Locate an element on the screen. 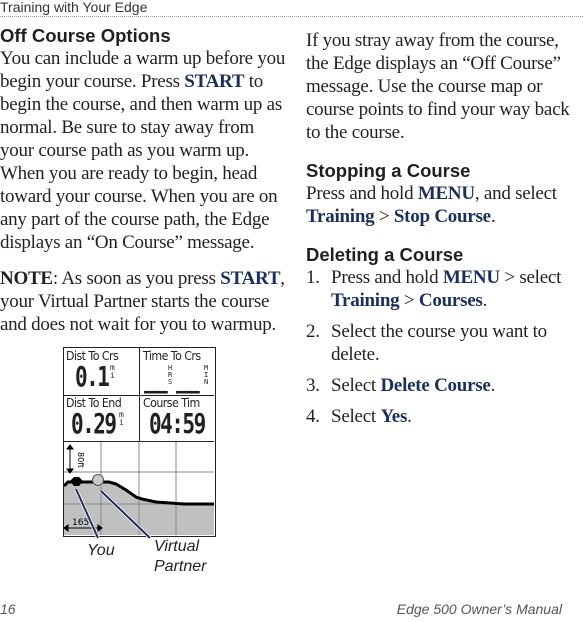 This screenshot has height=622, width=583. list-item: 2. Select the course you want to delete. is located at coordinates (444, 343).